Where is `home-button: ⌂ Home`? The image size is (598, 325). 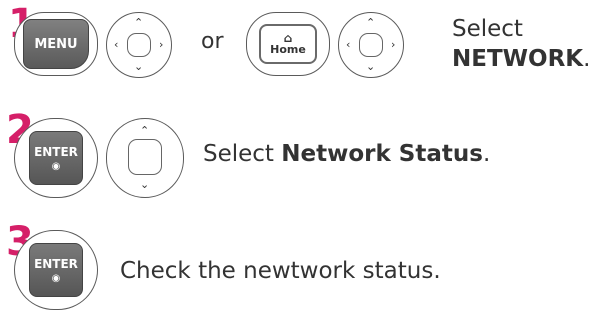 home-button: ⌂ Home is located at coordinates (288, 44).